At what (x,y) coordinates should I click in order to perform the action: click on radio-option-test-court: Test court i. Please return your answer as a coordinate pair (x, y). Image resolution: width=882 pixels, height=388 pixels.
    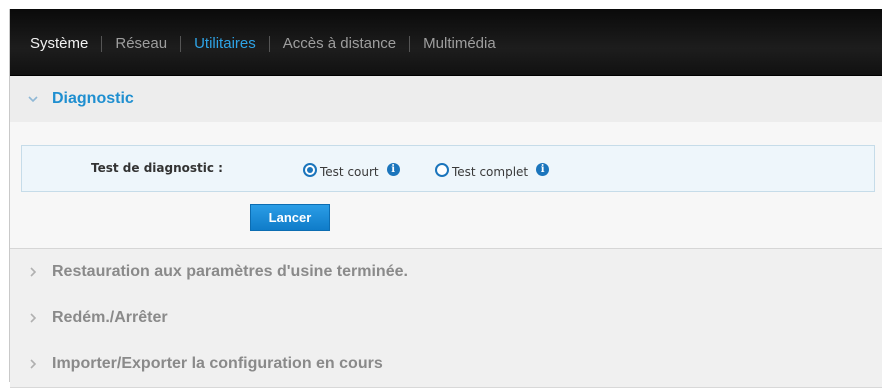
    Looking at the image, I should click on (351, 169).